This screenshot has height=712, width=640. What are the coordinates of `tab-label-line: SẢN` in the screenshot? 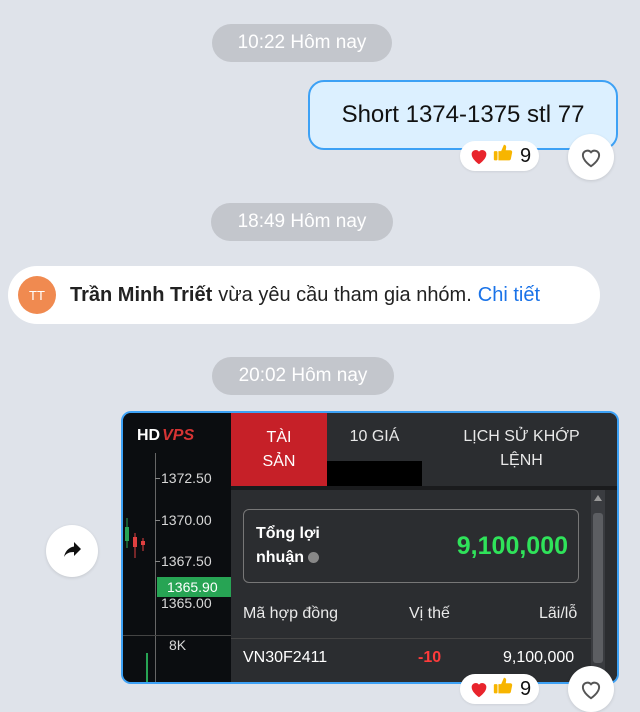 It's located at (279, 461).